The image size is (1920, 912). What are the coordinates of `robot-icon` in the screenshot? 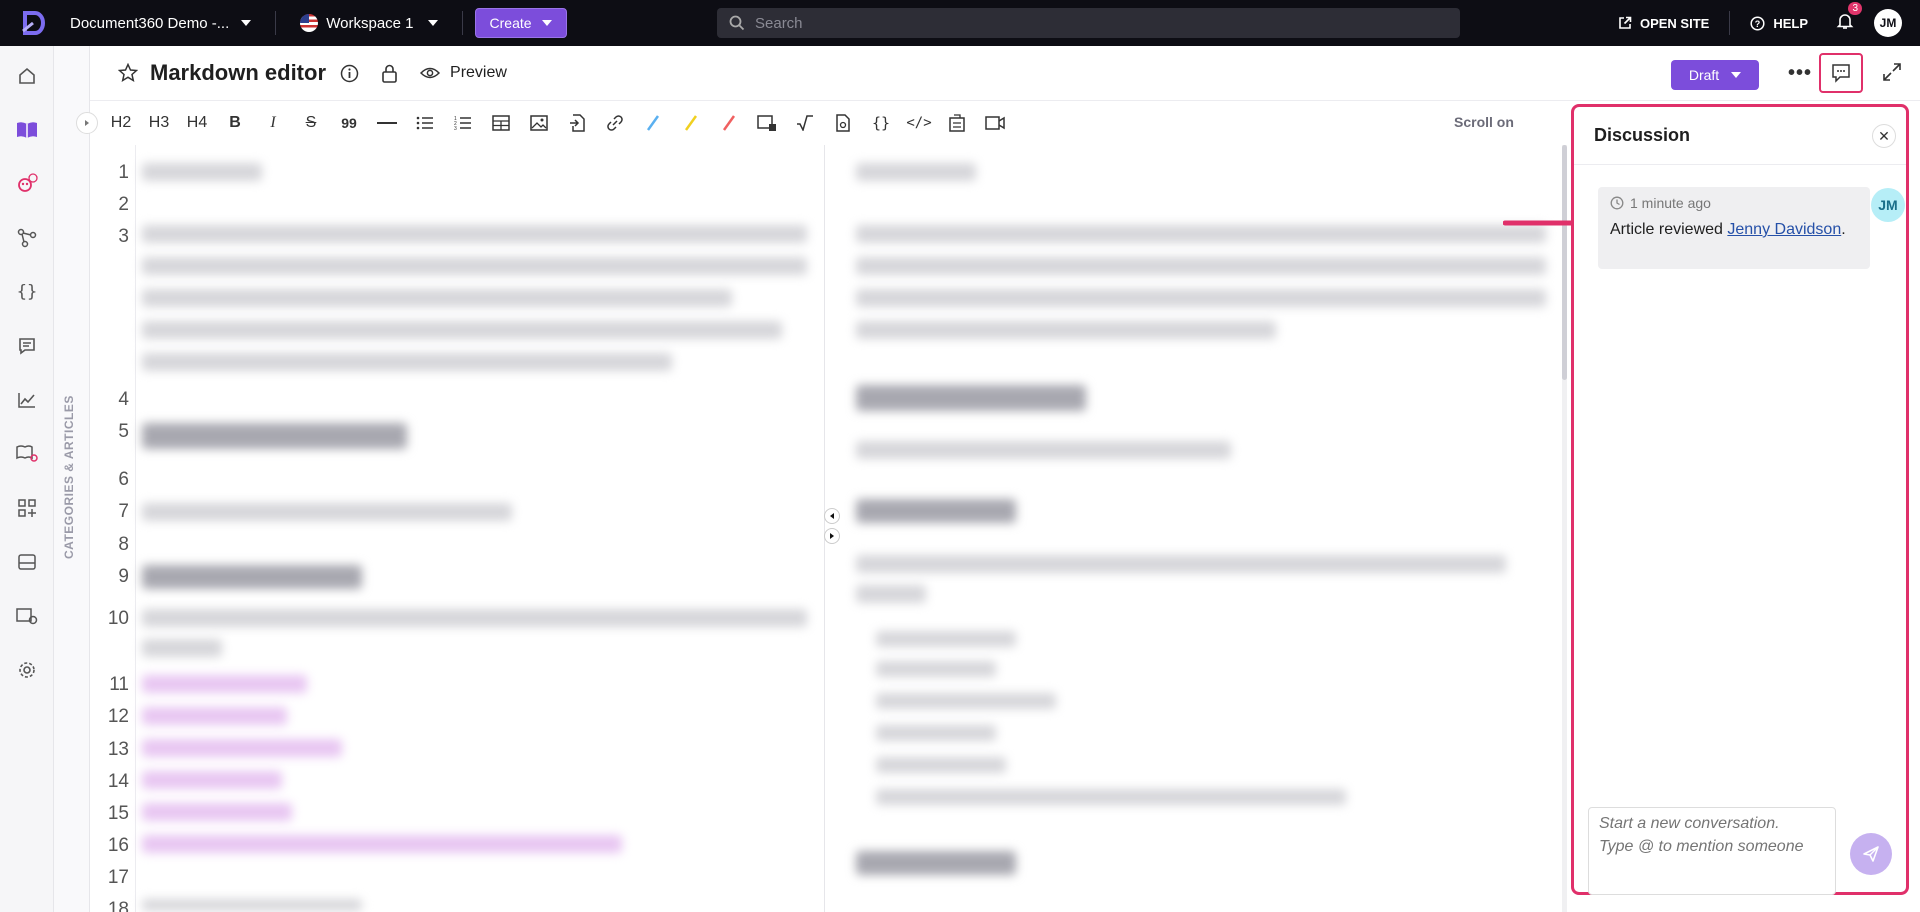 It's located at (27, 184).